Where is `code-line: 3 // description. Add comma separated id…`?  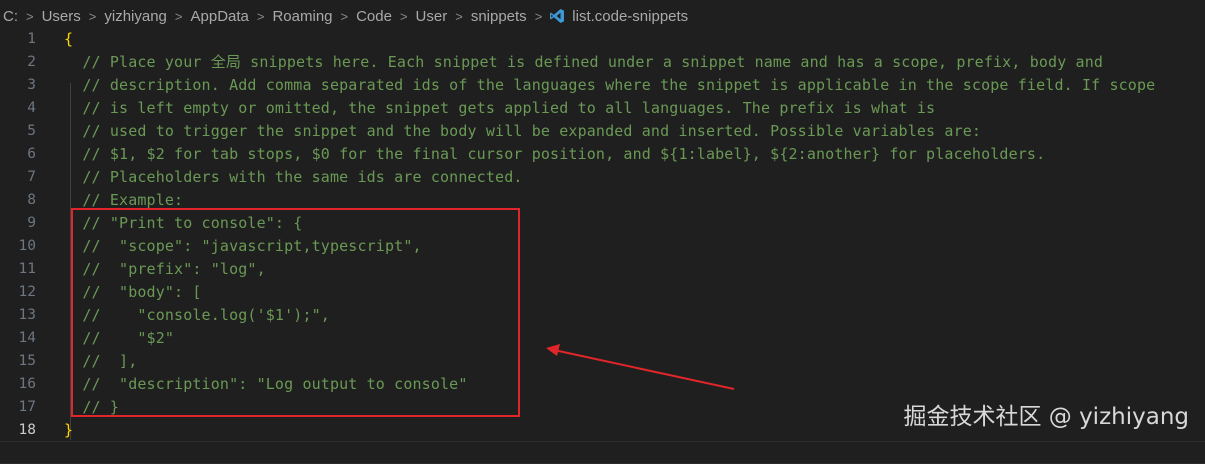 code-line: 3 // description. Add comma separated id… is located at coordinates (602, 84).